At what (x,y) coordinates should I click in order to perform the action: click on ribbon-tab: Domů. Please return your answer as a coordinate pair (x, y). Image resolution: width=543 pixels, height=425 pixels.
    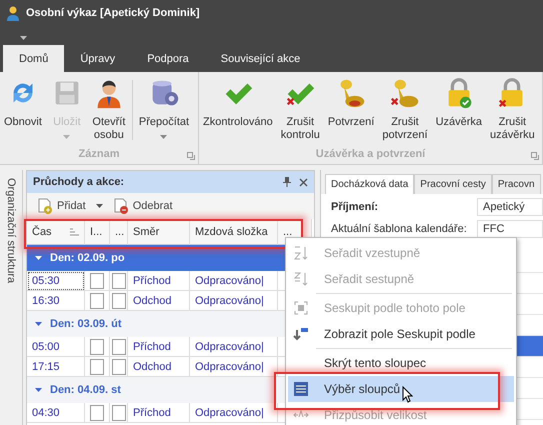
    Looking at the image, I should click on (33, 58).